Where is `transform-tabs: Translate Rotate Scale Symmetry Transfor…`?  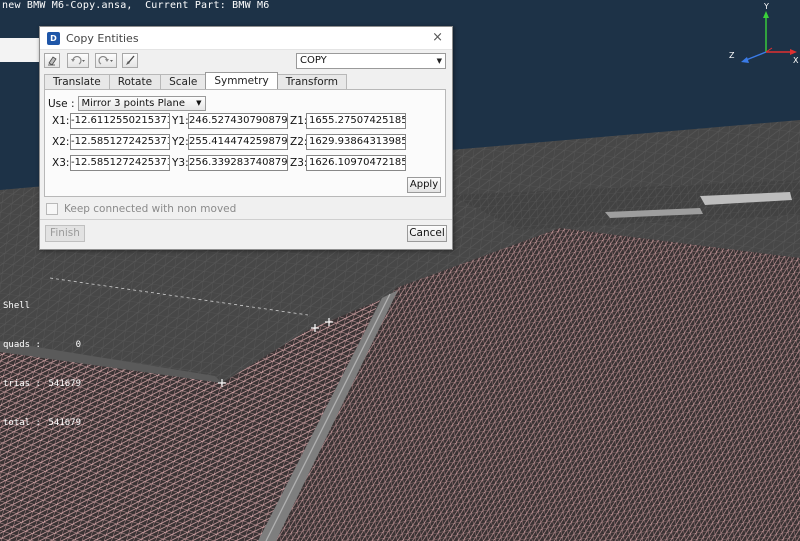
transform-tabs: Translate Rotate Scale Symmetry Transfor… is located at coordinates (246, 80).